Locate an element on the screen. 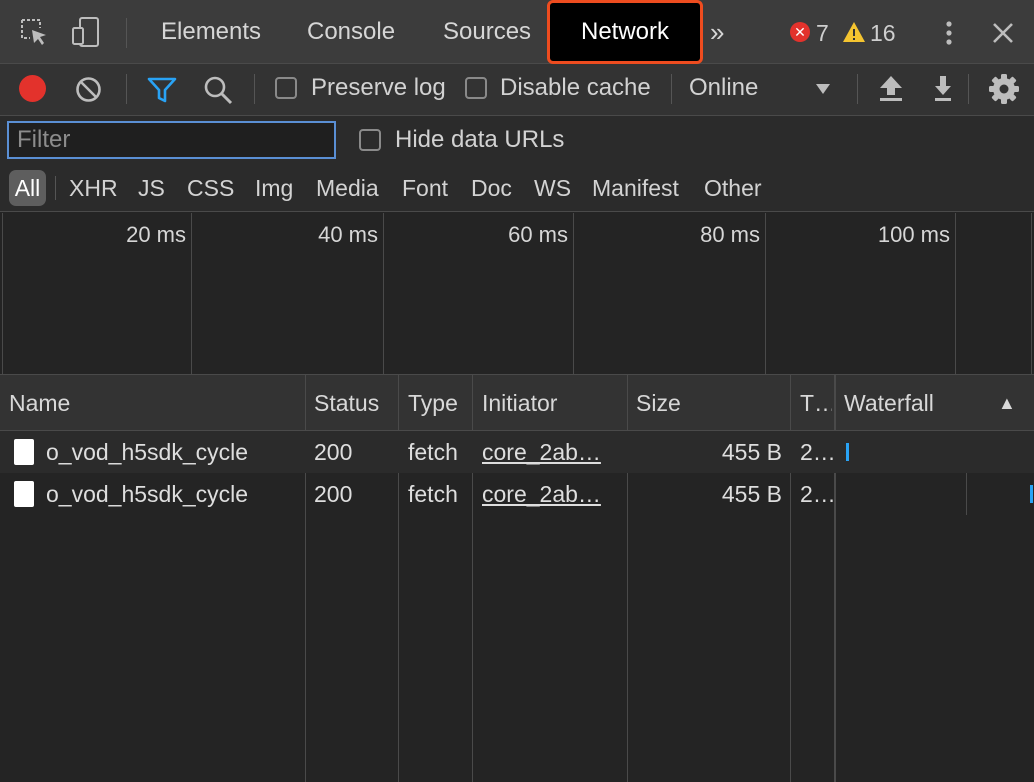  tab-console: Console is located at coordinates (351, 32).